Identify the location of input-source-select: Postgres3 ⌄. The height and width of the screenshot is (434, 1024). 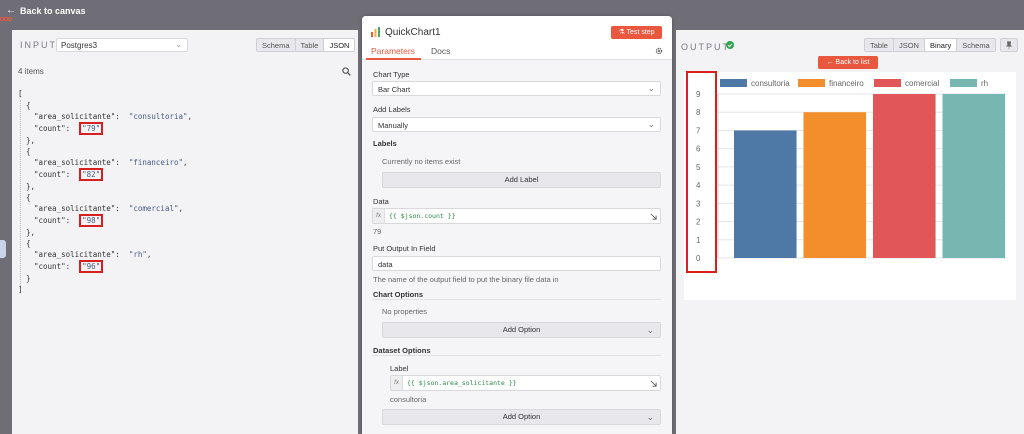
(122, 45).